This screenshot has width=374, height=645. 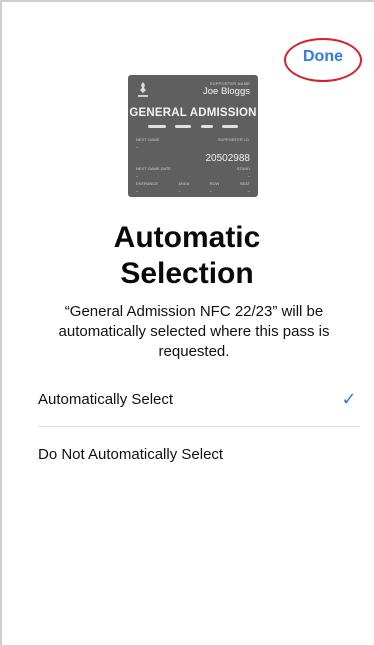 What do you see at coordinates (248, 175) in the screenshot?
I see `stand-value: –` at bounding box center [248, 175].